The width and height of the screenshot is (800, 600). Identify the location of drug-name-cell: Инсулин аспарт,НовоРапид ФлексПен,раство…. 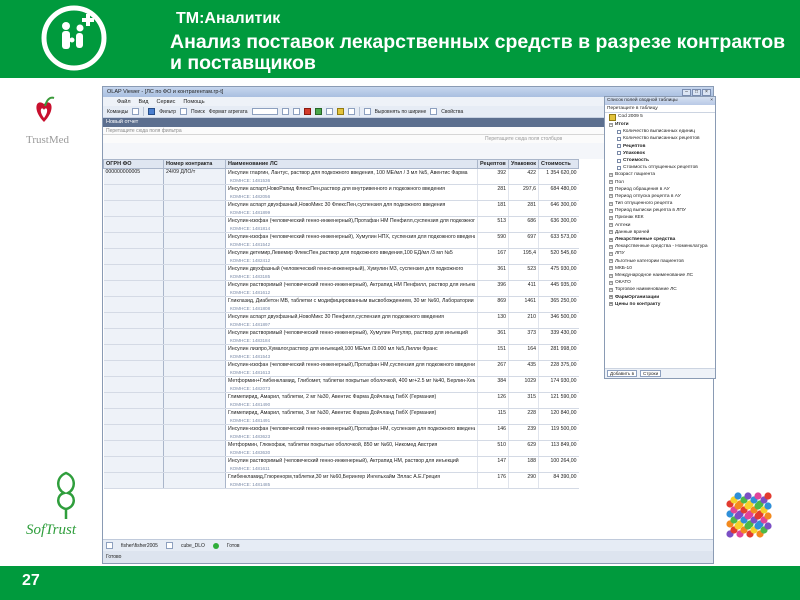
(351, 192).